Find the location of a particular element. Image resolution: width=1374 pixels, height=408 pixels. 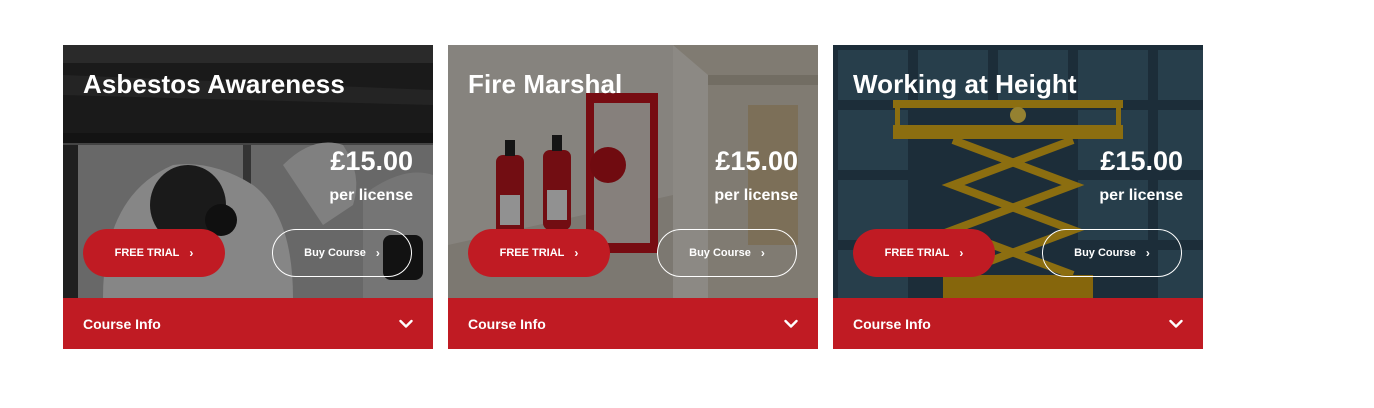

course-title: Working at Height is located at coordinates (965, 84).